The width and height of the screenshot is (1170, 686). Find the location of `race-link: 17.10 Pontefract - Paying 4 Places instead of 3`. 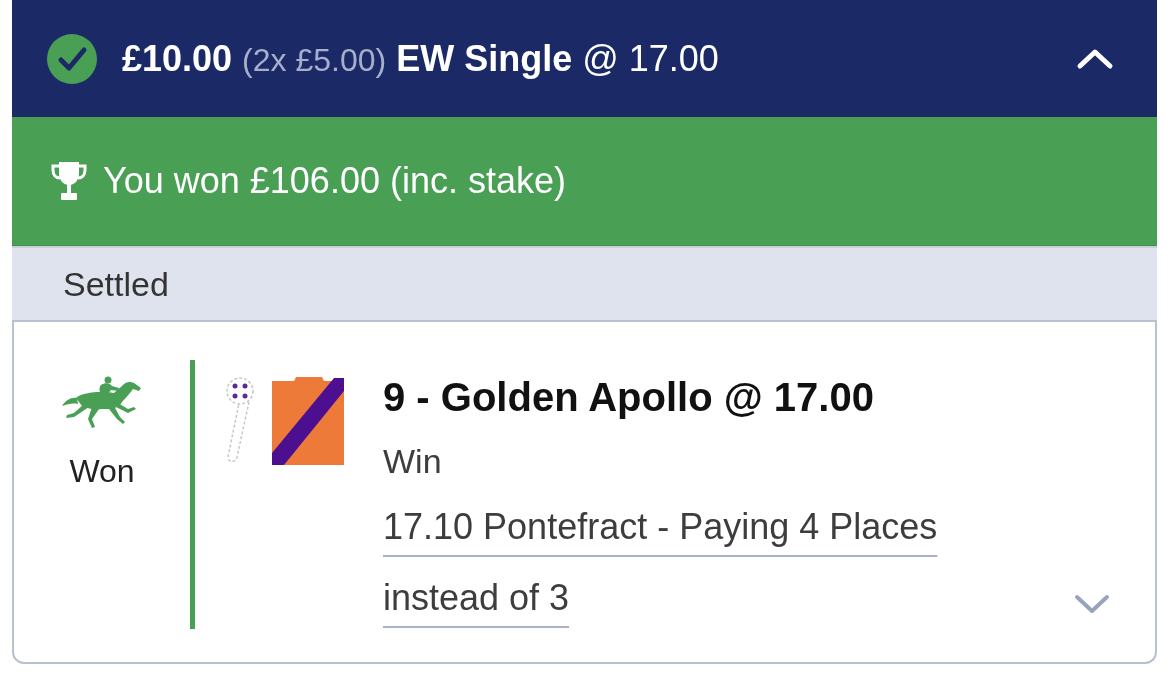

race-link: 17.10 Pontefract - Paying 4 Places instead of 3 is located at coordinates (673, 562).